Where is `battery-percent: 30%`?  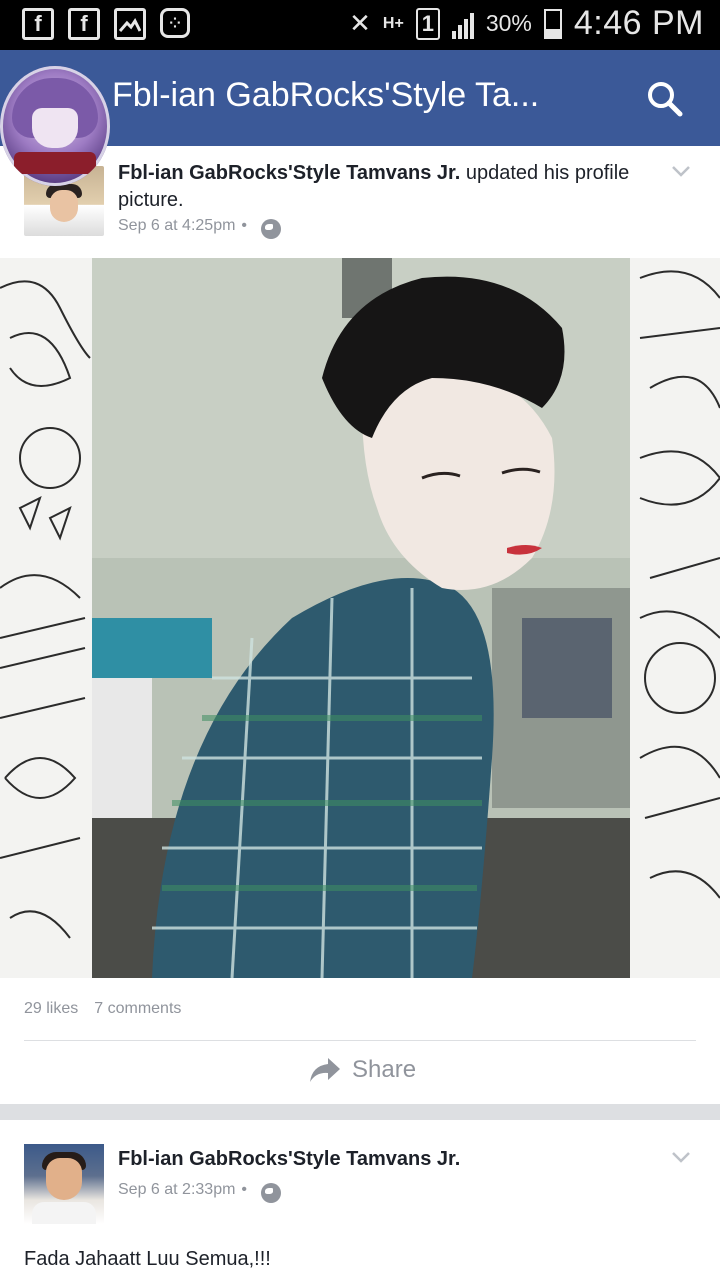
battery-percent: 30% is located at coordinates (508, 23).